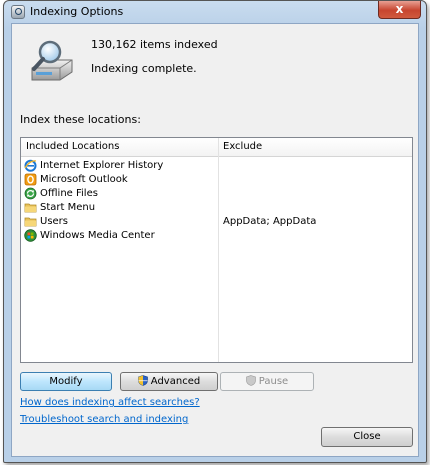  I want to click on location-name: Start Menu, so click(68, 207).